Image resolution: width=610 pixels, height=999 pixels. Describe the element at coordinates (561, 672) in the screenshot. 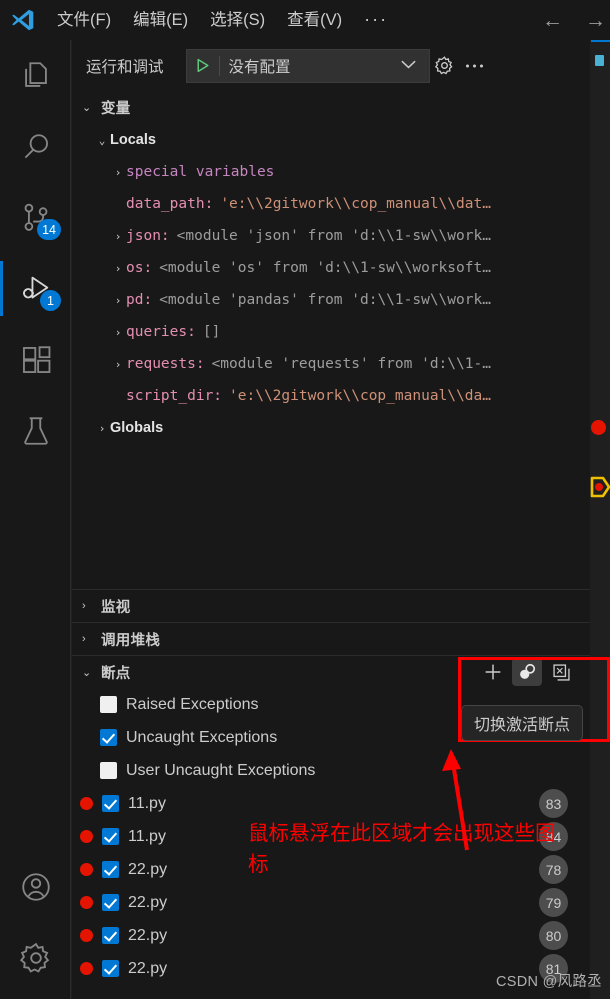

I see `remove-all-breakpoints-button` at that location.